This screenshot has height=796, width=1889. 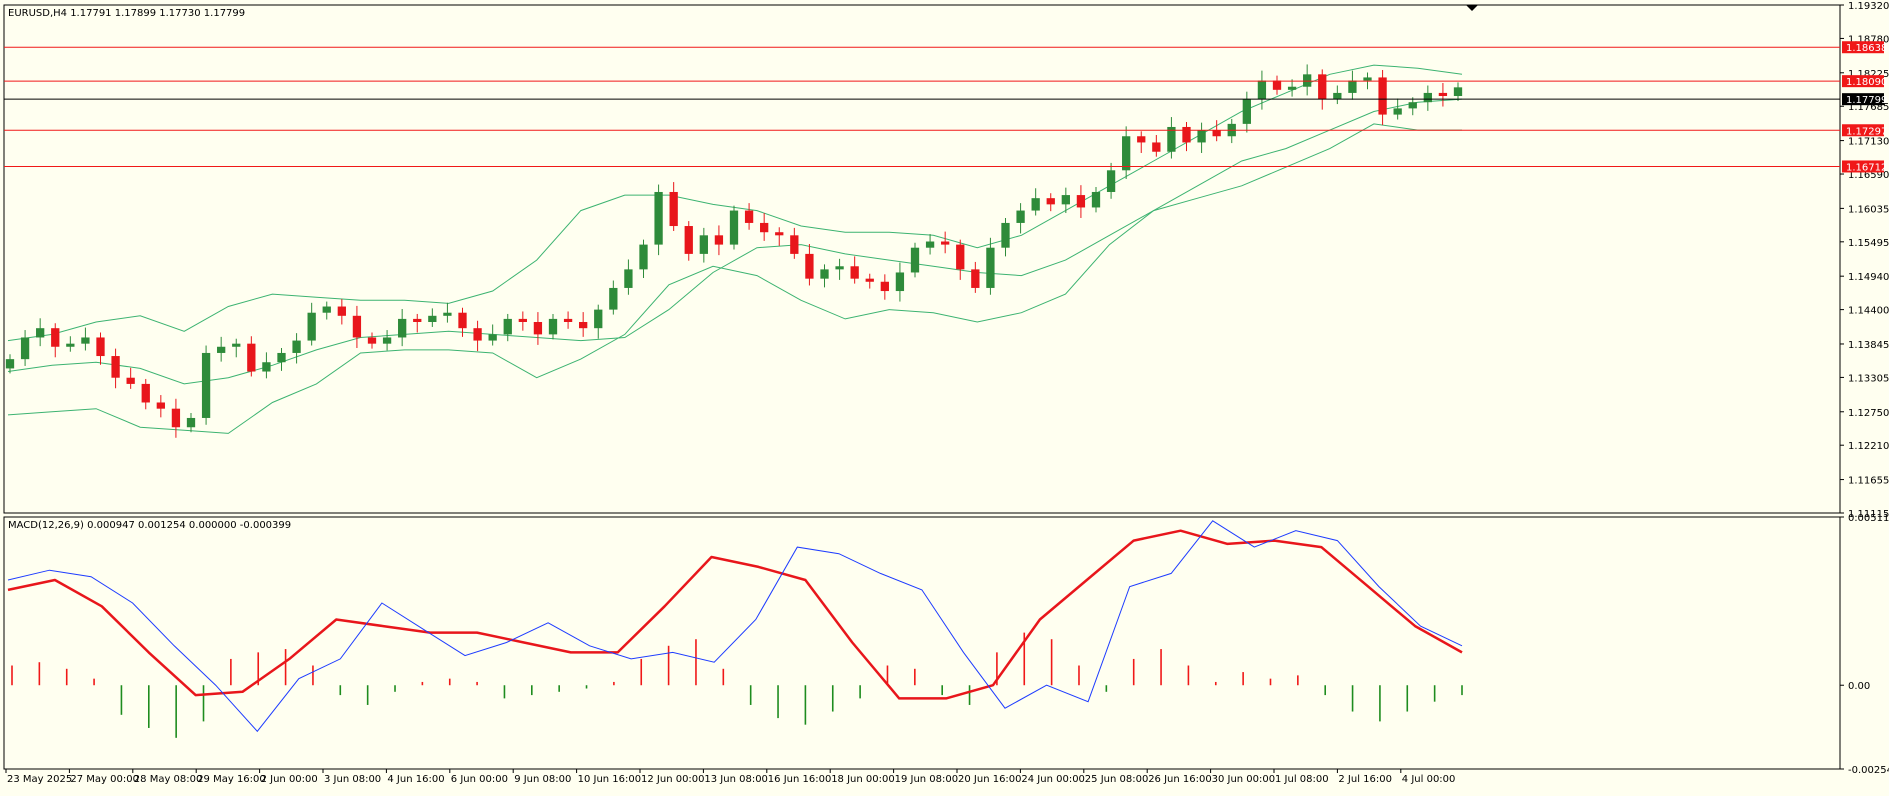 What do you see at coordinates (1868, 142) in the screenshot?
I see `price-tick-label: 1.17130` at bounding box center [1868, 142].